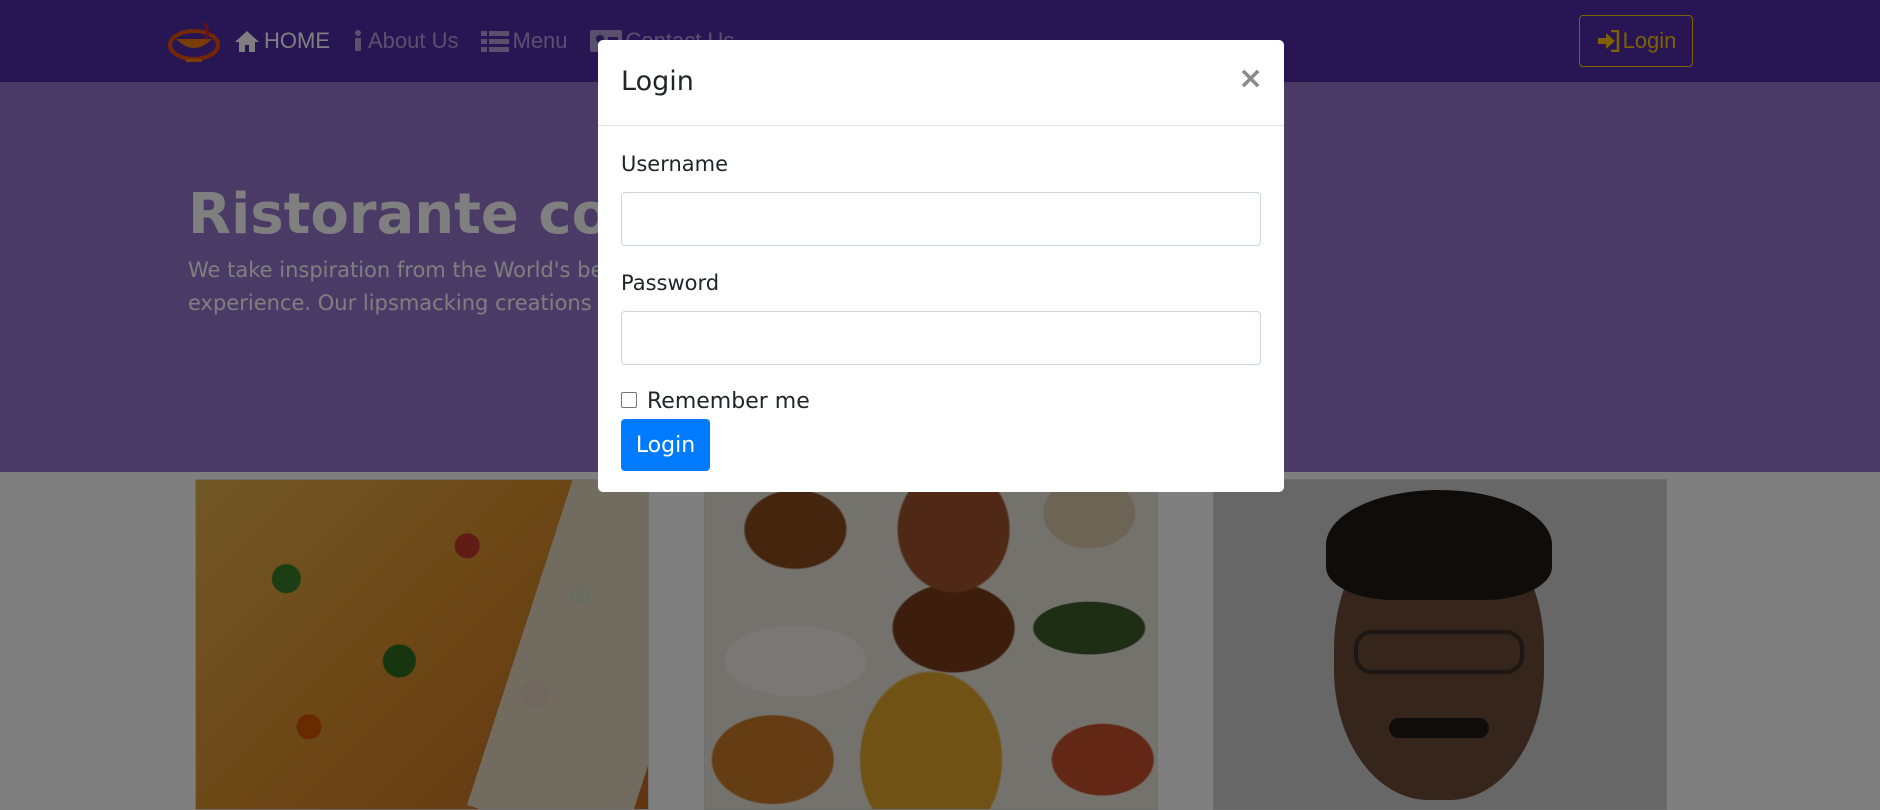  I want to click on username-label: Username, so click(675, 164).